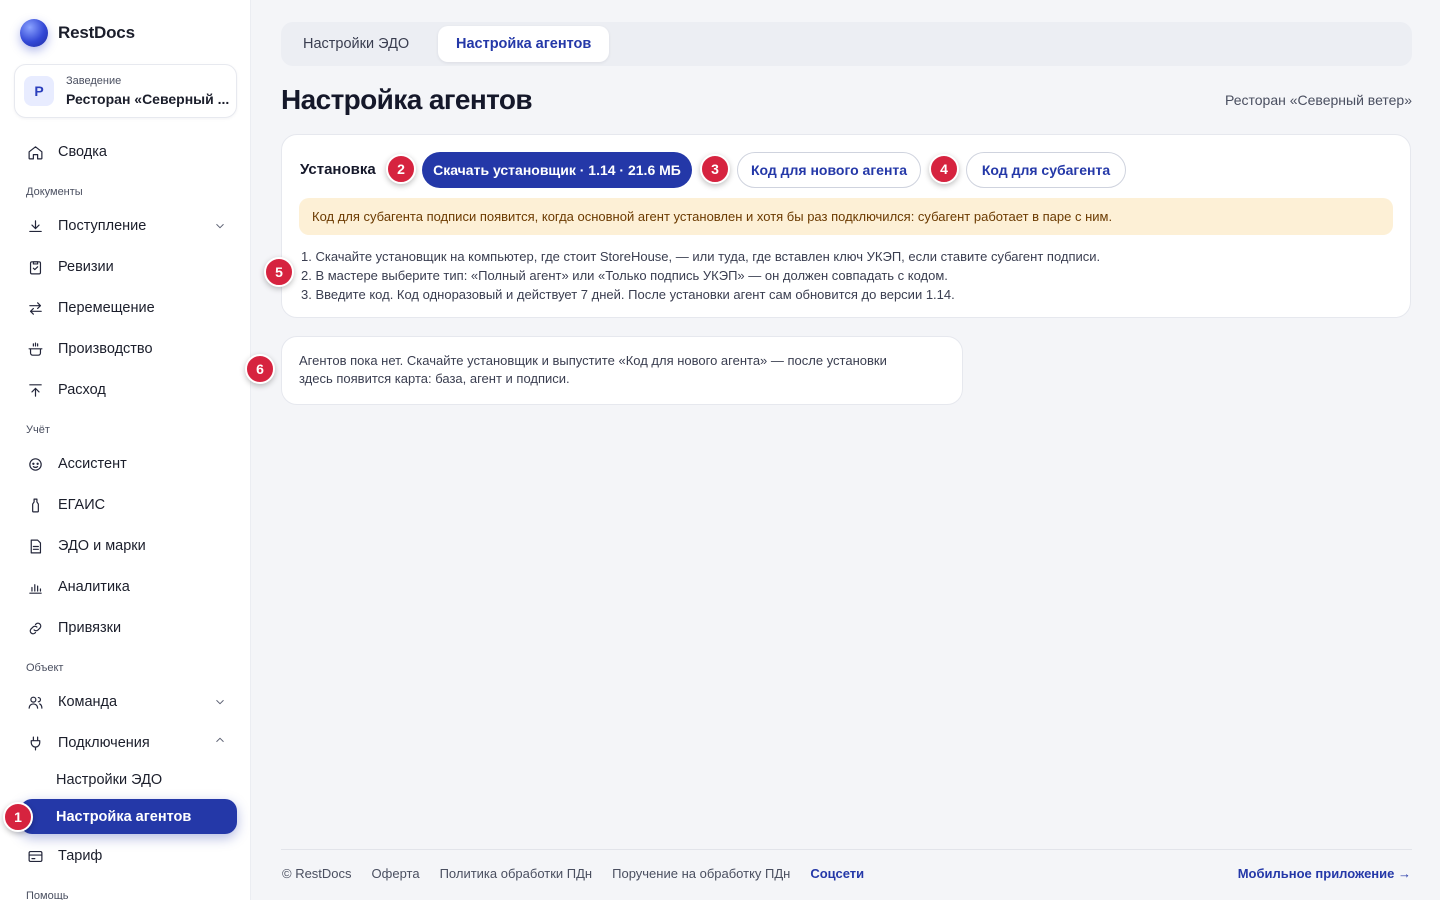 The height and width of the screenshot is (900, 1440). Describe the element at coordinates (516, 873) in the screenshot. I see `footer-link-policy: Политика обработки ПДн` at that location.